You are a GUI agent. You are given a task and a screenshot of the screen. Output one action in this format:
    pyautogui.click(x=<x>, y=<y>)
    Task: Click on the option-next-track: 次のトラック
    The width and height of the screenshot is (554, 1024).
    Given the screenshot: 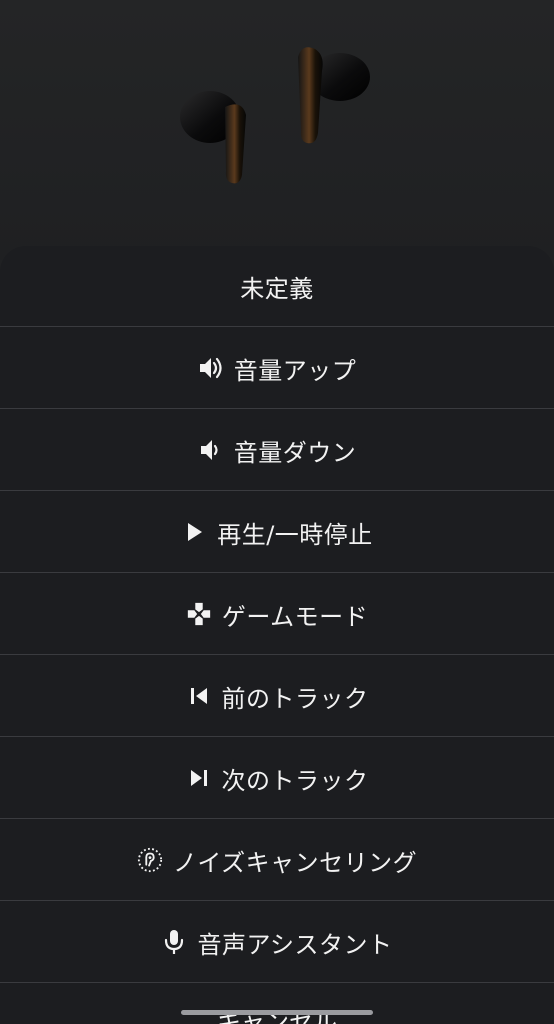 What is the action you would take?
    pyautogui.click(x=277, y=778)
    